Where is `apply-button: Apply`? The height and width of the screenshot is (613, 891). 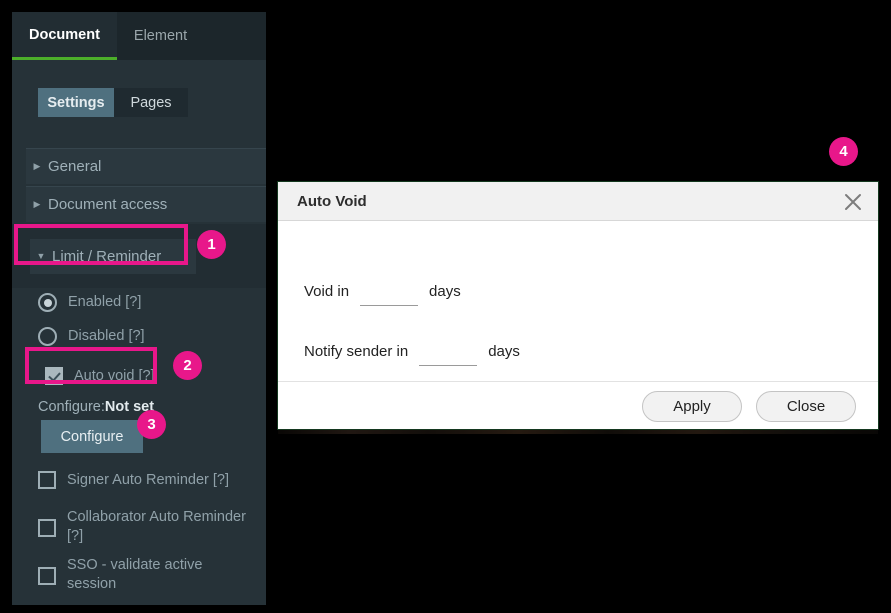
apply-button: Apply is located at coordinates (692, 406).